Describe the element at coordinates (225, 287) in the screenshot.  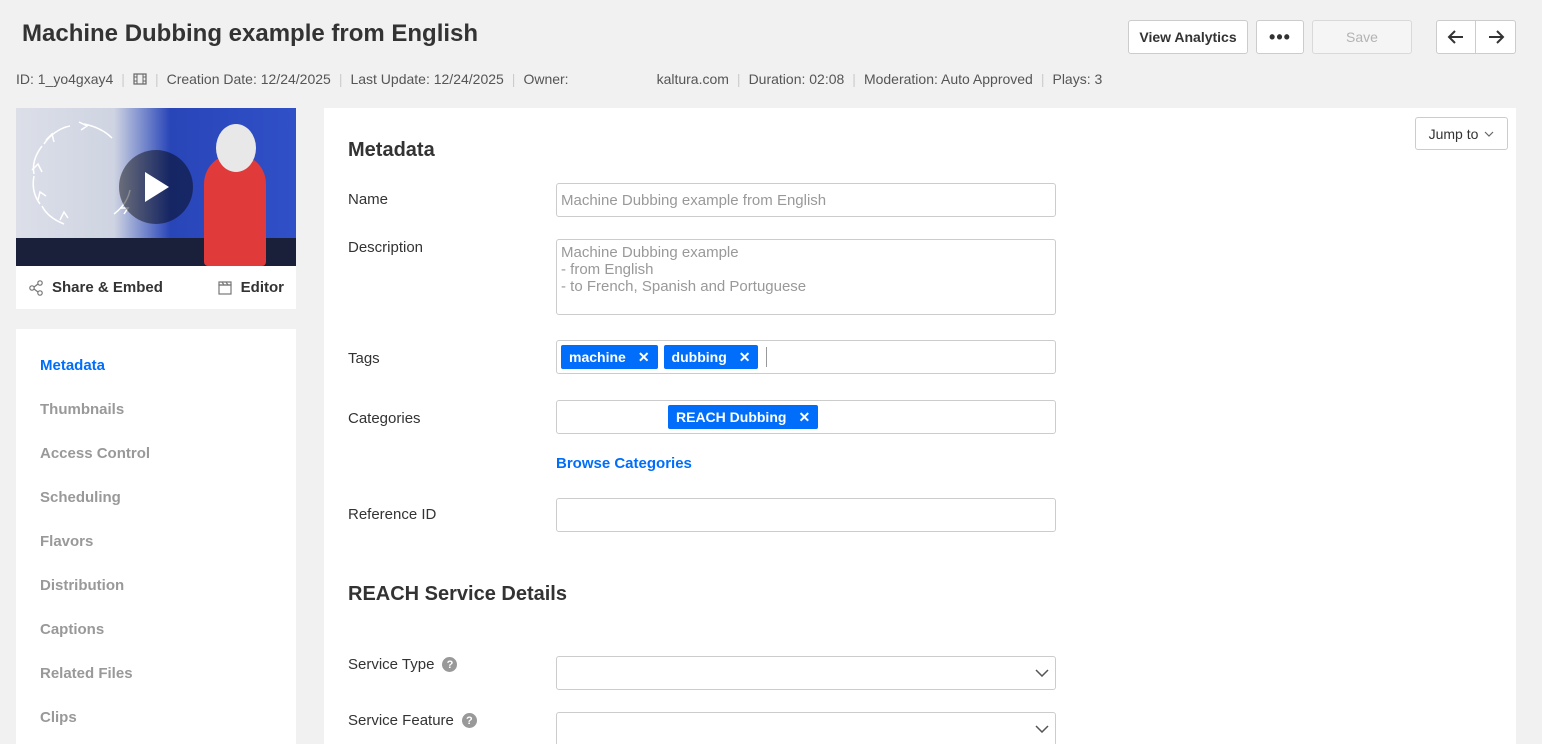
I see `clapperboard-icon` at that location.